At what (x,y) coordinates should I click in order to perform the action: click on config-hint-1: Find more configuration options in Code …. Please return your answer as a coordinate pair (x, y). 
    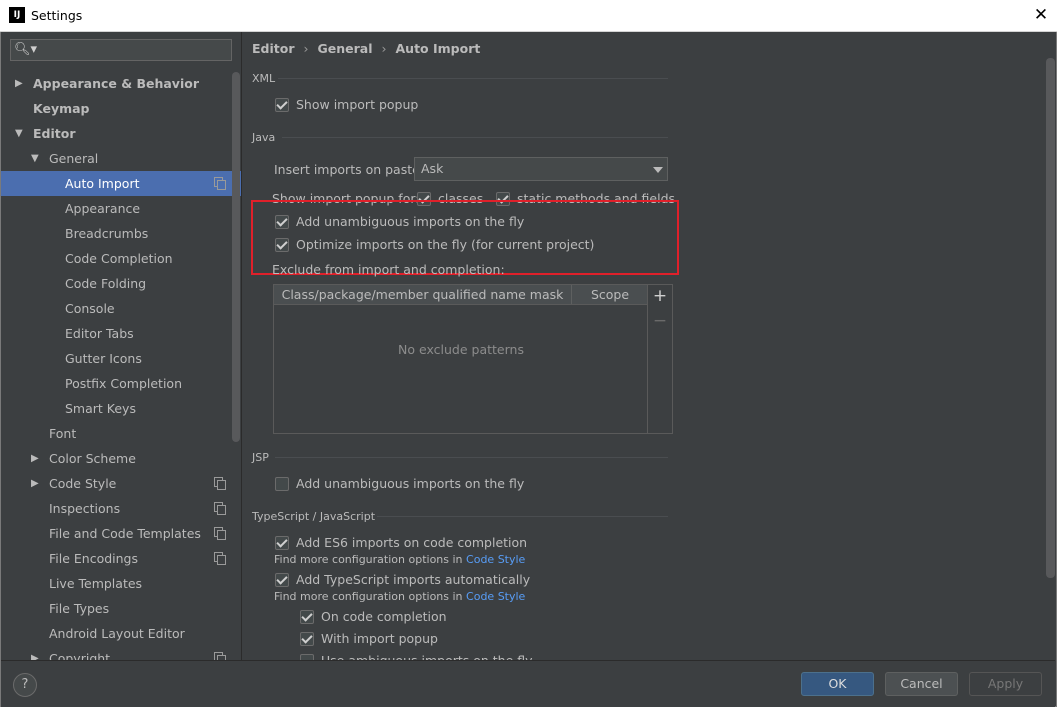
    Looking at the image, I should click on (400, 559).